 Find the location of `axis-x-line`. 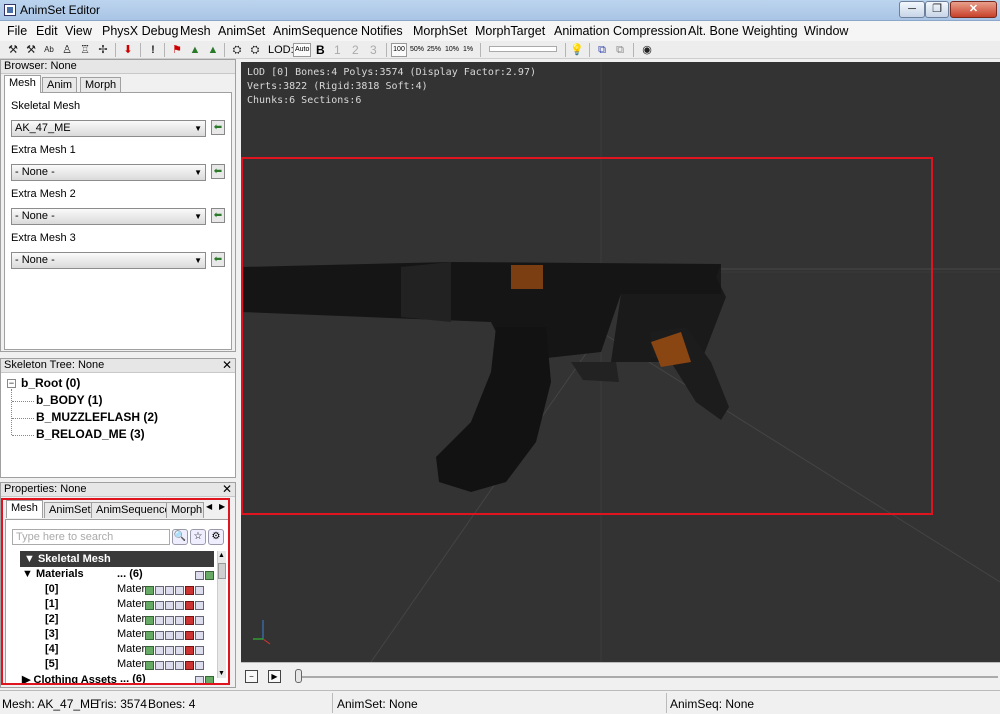

axis-x-line is located at coordinates (266, 641).